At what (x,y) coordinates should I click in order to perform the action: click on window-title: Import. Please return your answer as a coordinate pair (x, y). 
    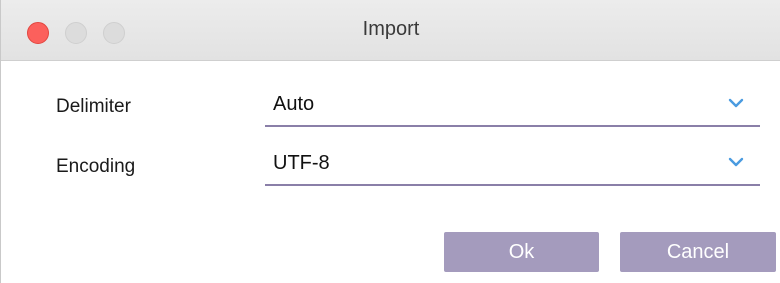
    Looking at the image, I should click on (391, 29).